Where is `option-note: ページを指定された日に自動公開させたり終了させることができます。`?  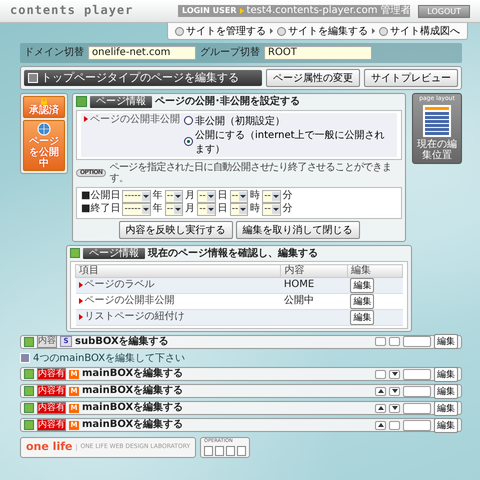
option-note: ページを指定された日に自動公開させたり終了させることができます。 is located at coordinates (250, 173).